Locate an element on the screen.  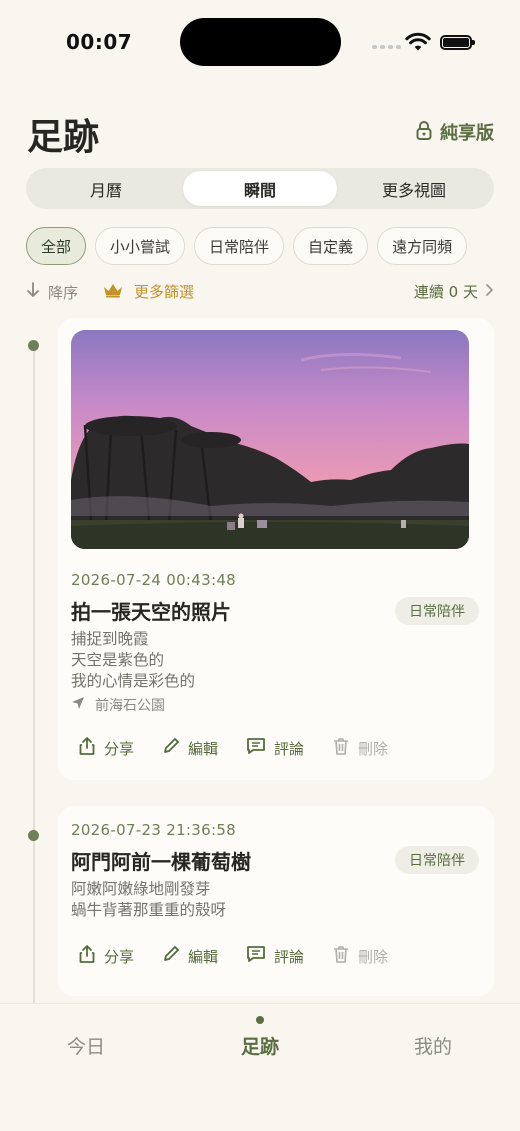
wifi-icon is located at coordinates (418, 44).